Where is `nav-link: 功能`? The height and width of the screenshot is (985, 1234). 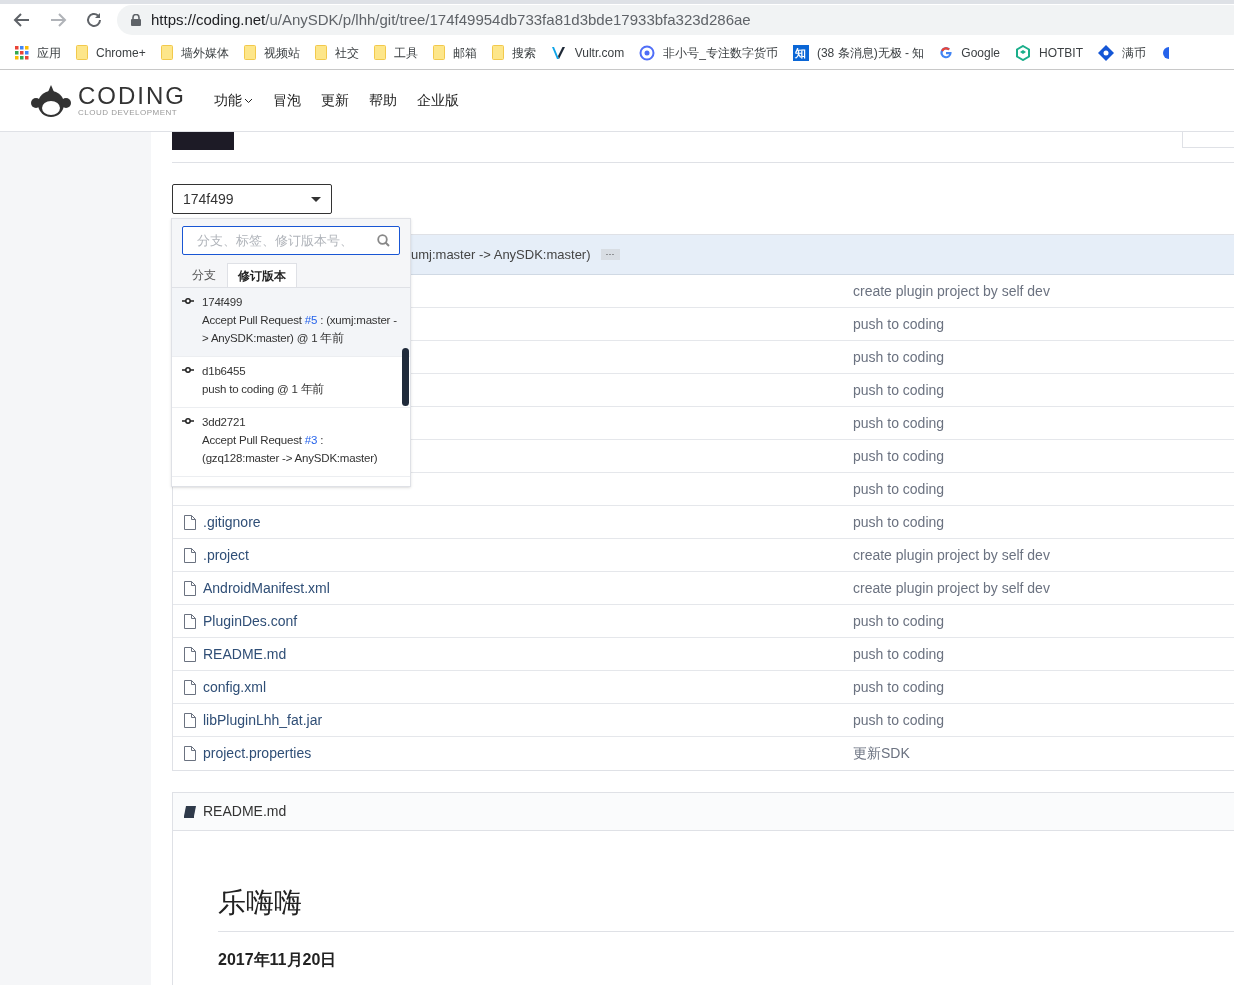 nav-link: 功能 is located at coordinates (233, 100).